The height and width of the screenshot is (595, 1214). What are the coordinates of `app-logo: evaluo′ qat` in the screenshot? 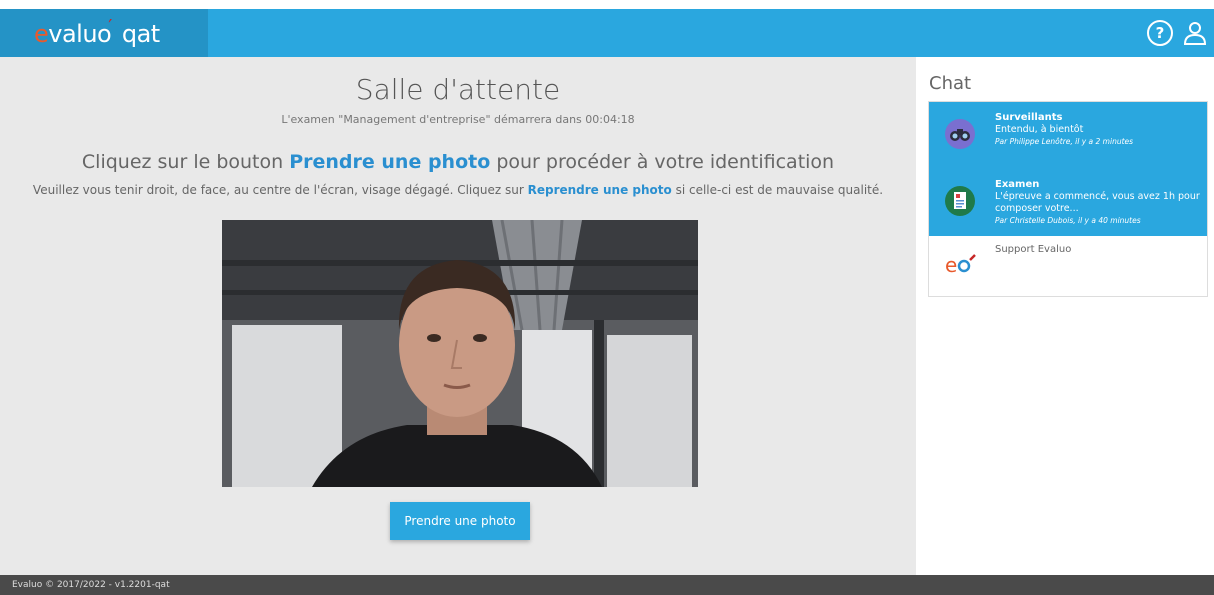 It's located at (97, 32).